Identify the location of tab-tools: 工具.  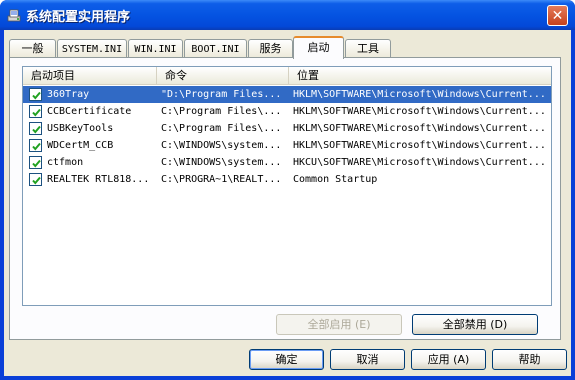
(368, 48).